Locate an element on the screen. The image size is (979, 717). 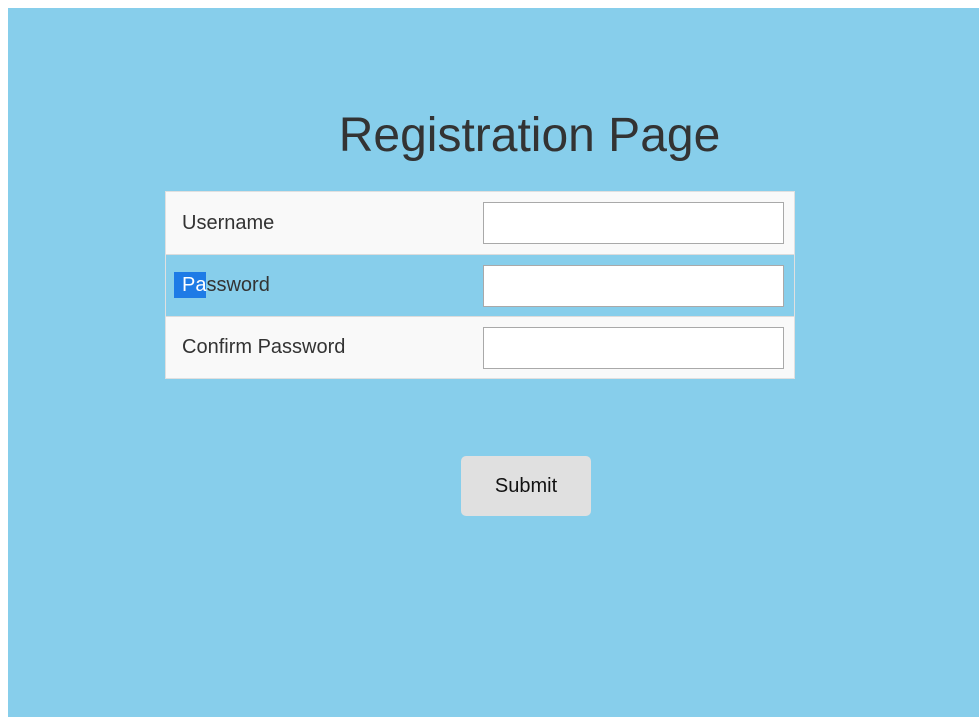
page-title: Registration Page is located at coordinates (529, 135).